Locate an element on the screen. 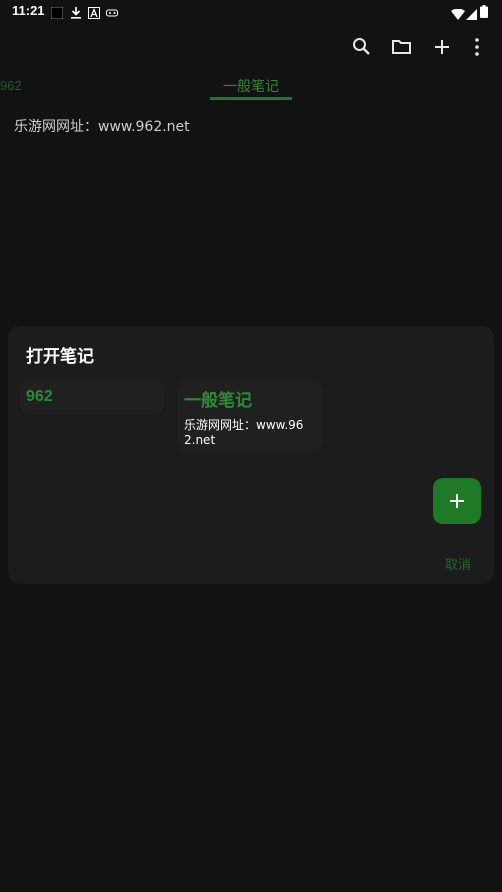 This screenshot has height=892, width=502. cancel-button: 取消 is located at coordinates (458, 563).